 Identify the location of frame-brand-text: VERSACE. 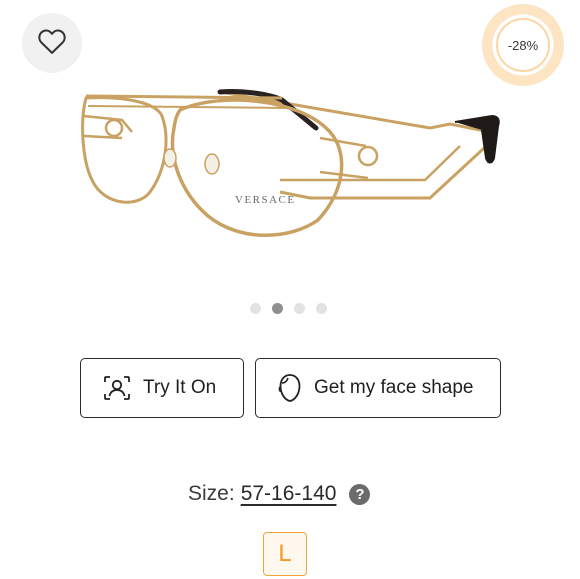
(265, 200).